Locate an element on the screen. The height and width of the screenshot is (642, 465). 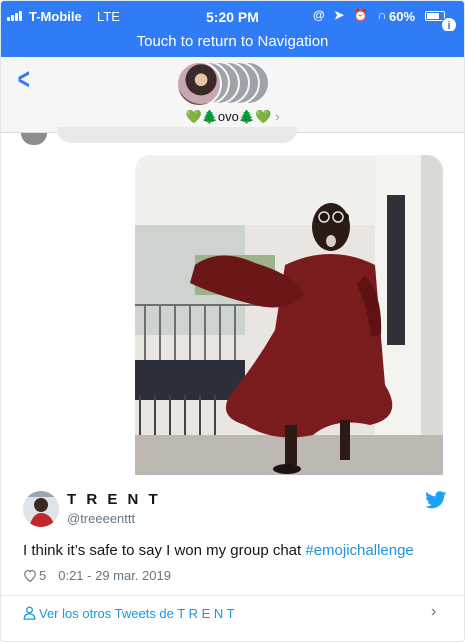
tweet-author: T R E N T @treeeenttt is located at coordinates (232, 505).